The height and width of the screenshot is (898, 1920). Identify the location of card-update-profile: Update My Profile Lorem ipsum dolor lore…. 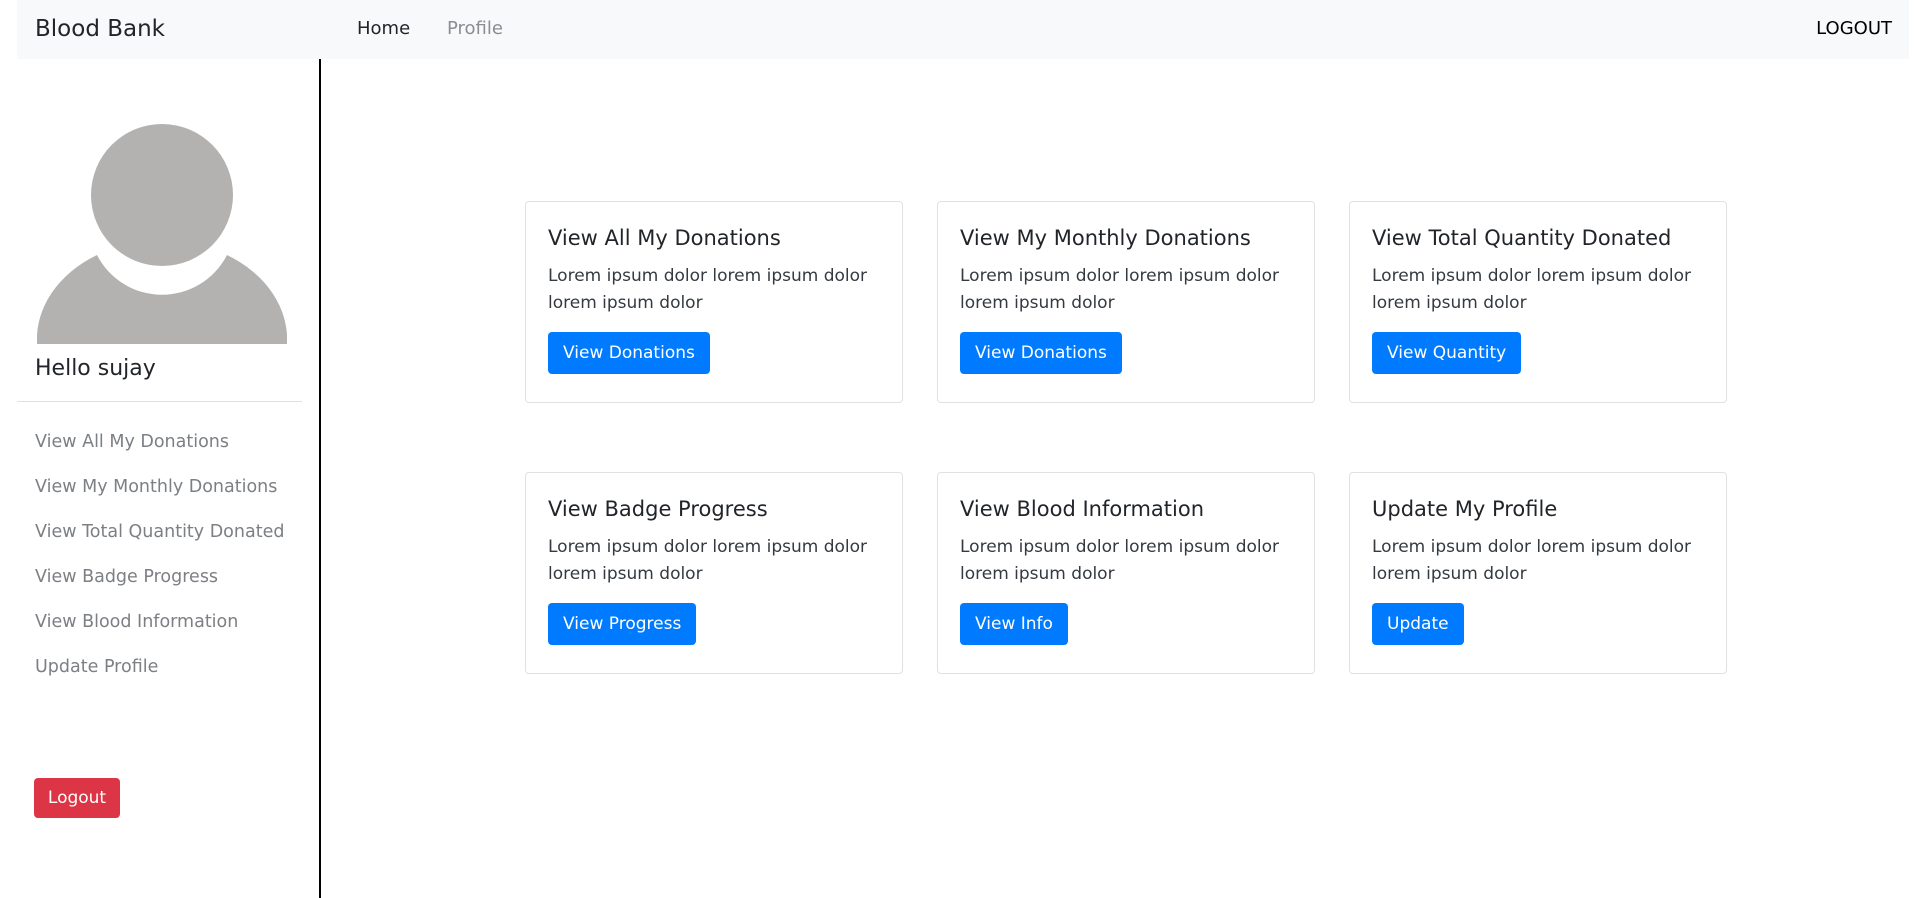
(1538, 573).